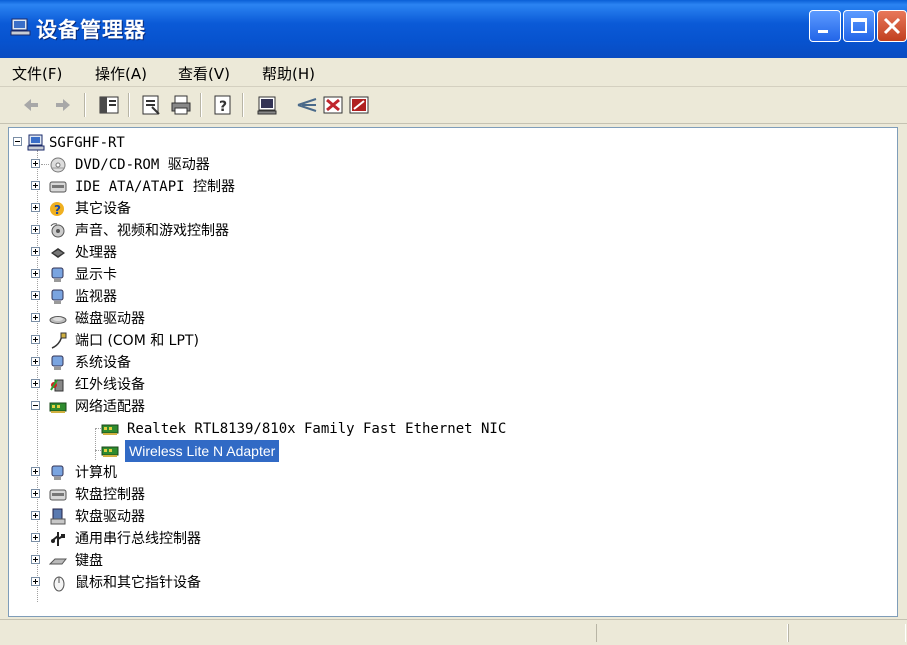  I want to click on tree-item-label: DVD/CD-ROM 驱动器, so click(142, 165).